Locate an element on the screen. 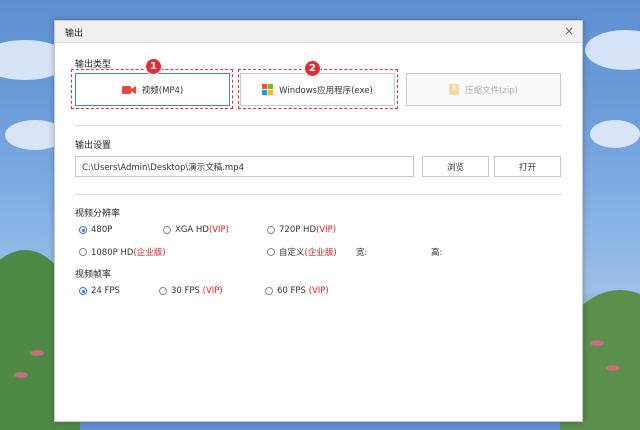  res-480p-radio: 480P is located at coordinates (95, 230).